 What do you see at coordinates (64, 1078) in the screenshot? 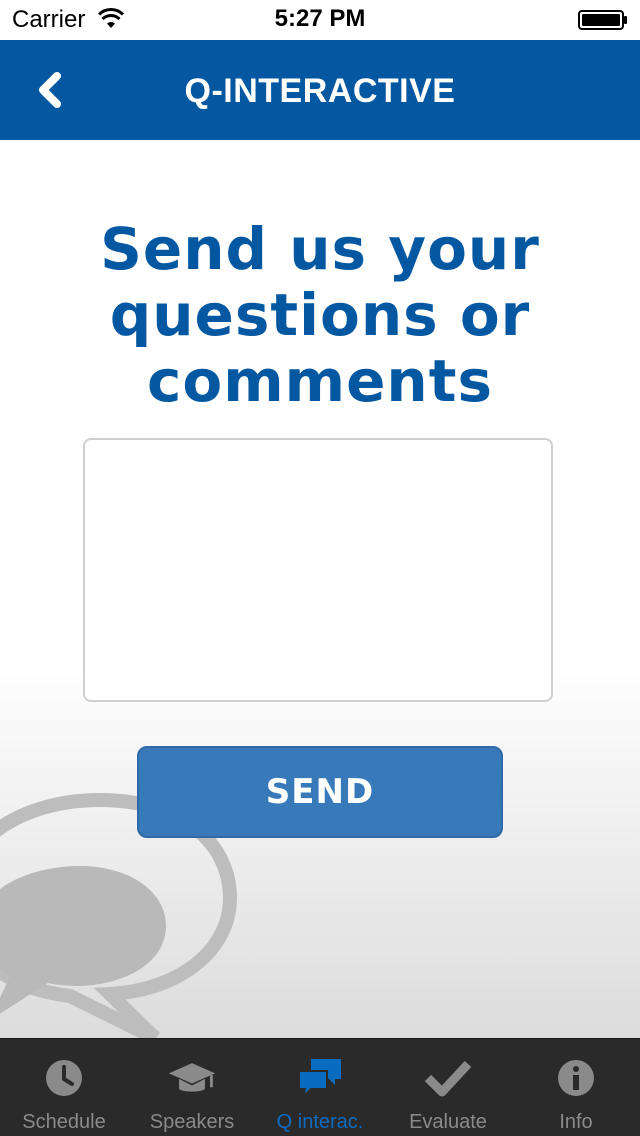
I see `clock-icon` at bounding box center [64, 1078].